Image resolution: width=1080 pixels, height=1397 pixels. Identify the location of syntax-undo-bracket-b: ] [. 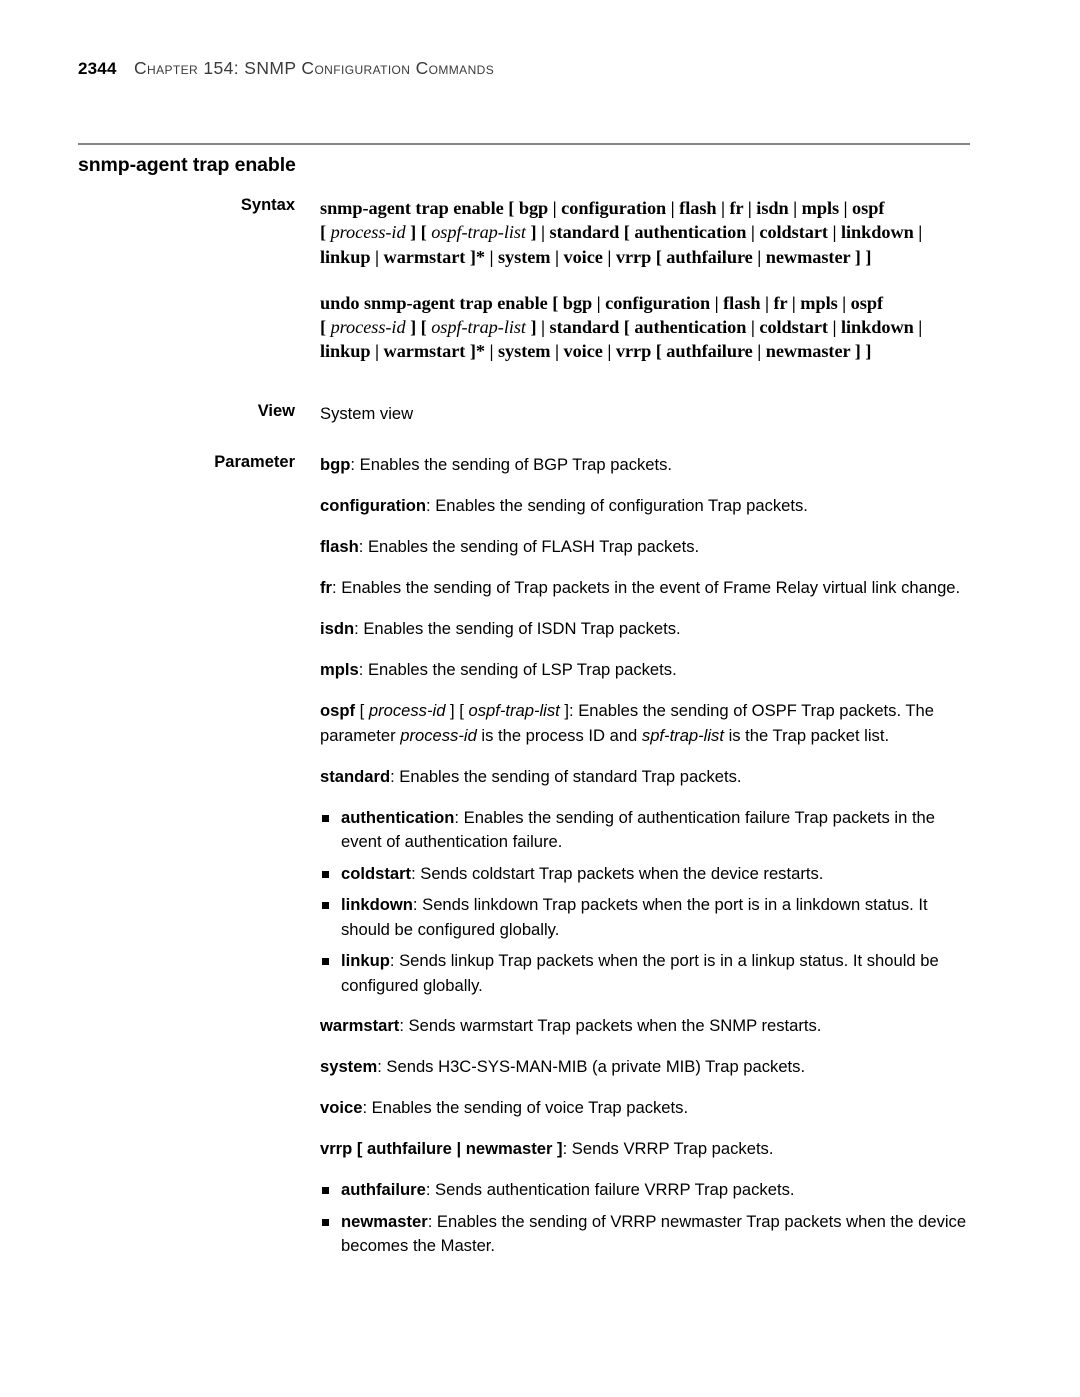
(418, 327).